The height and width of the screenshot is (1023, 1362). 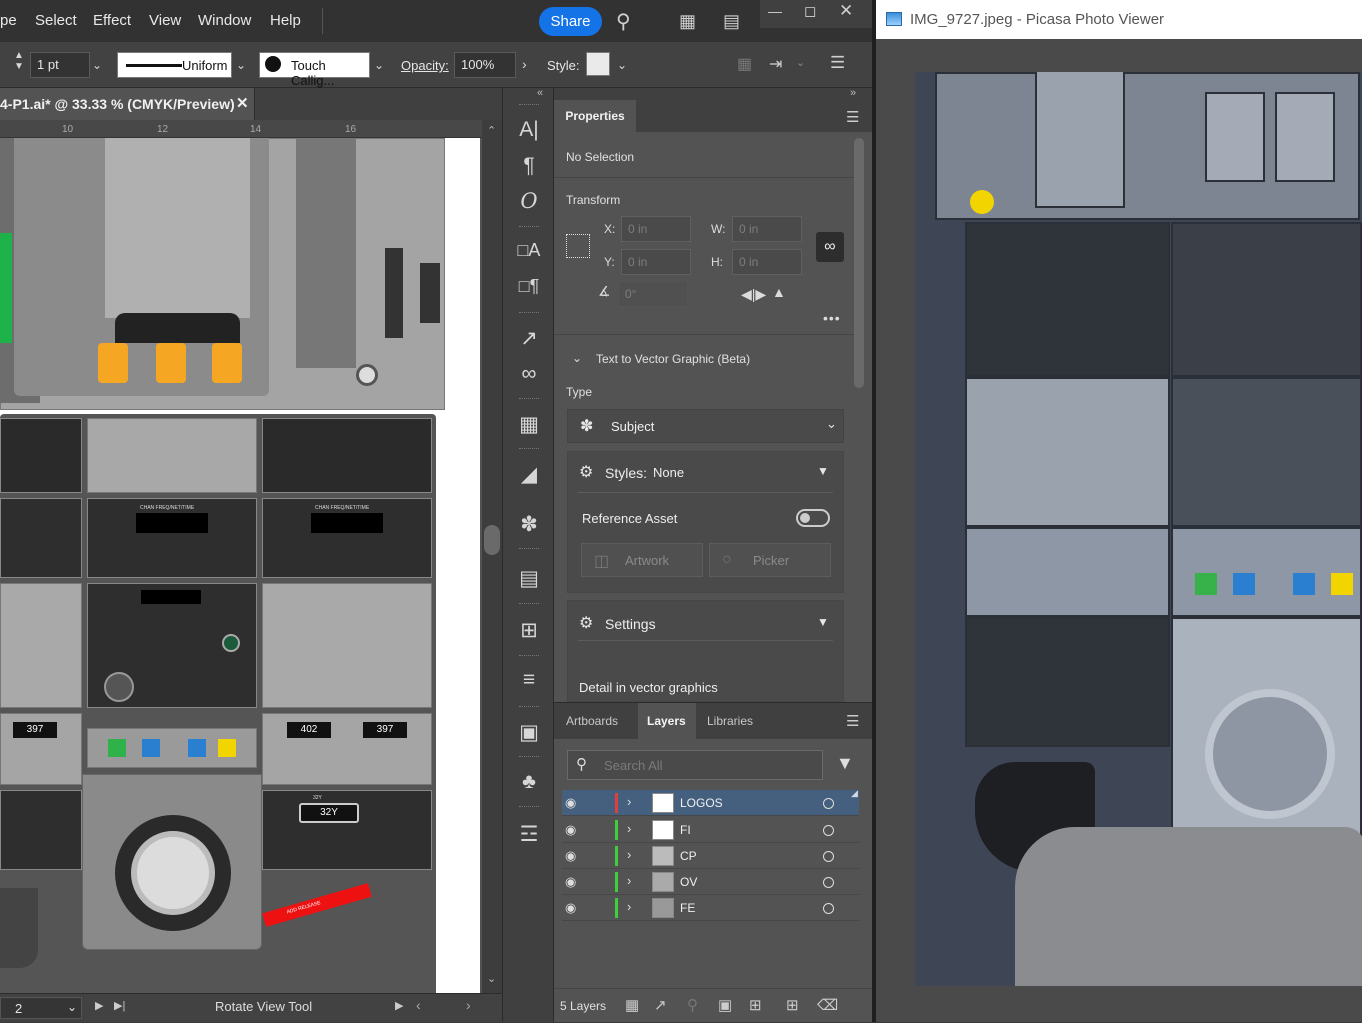 What do you see at coordinates (529, 578) in the screenshot?
I see `align-icon: ▤` at bounding box center [529, 578].